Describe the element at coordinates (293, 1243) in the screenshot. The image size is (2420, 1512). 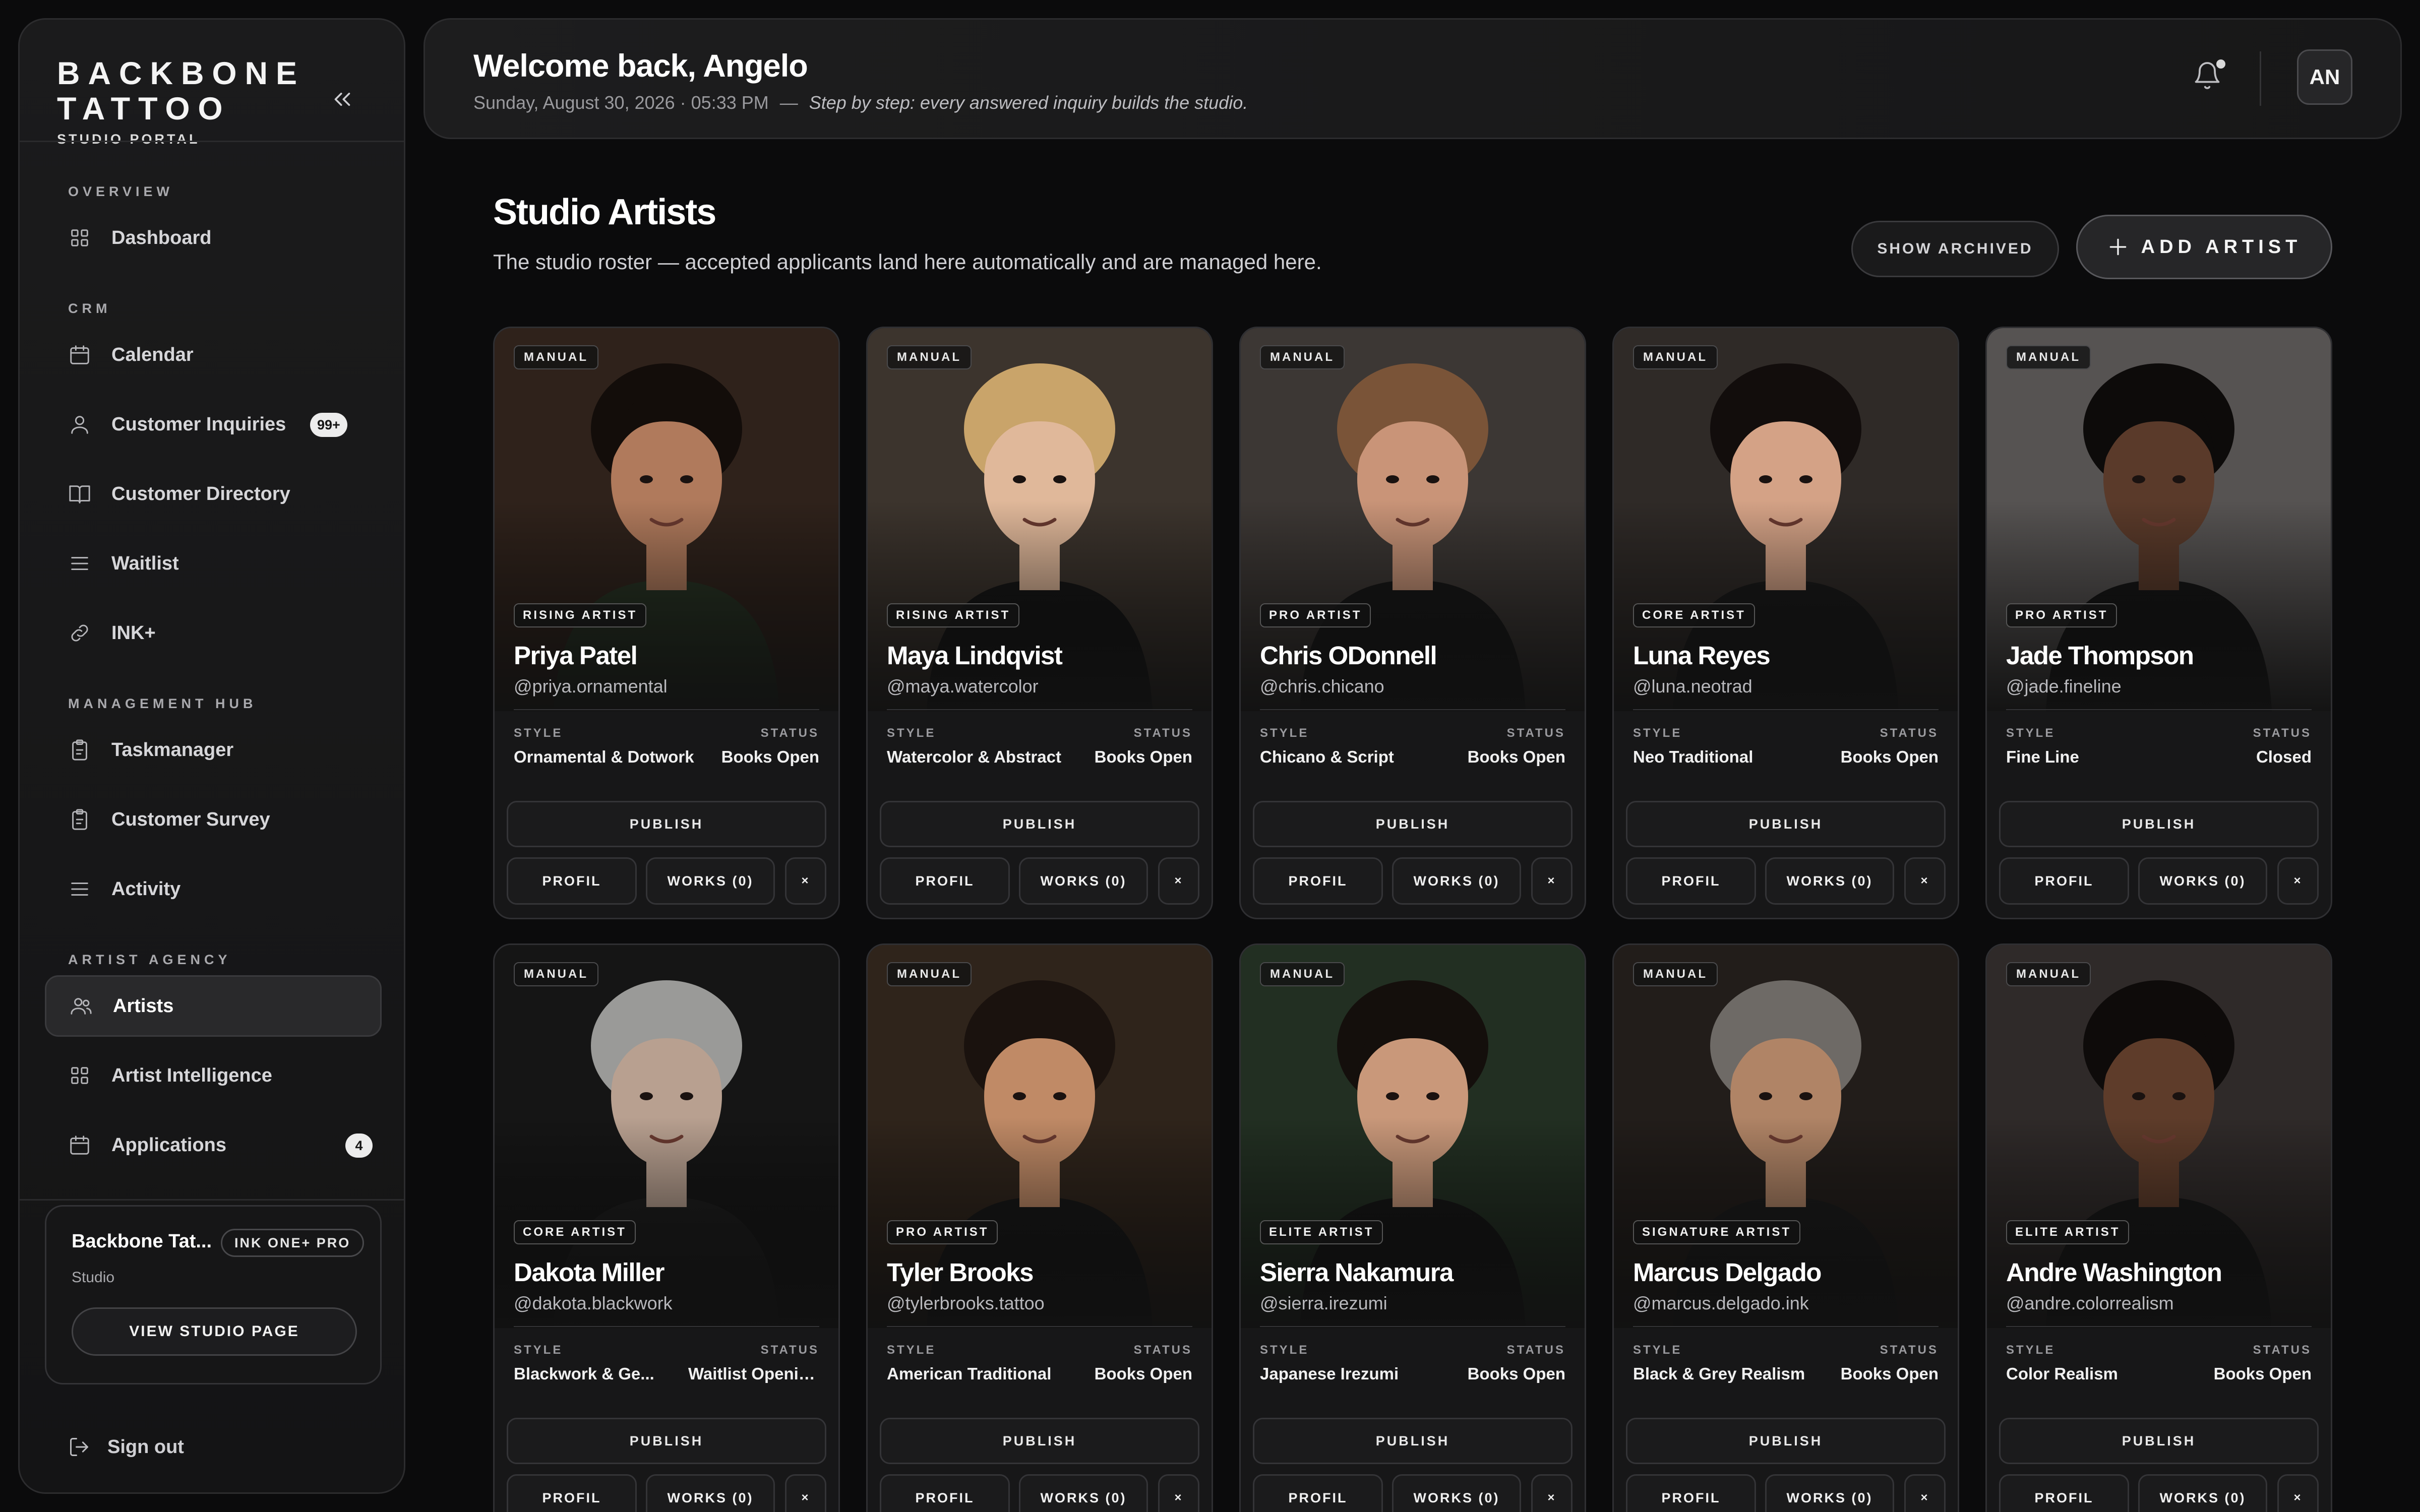
I see `plan-badge: INK ONE+ PRO` at that location.